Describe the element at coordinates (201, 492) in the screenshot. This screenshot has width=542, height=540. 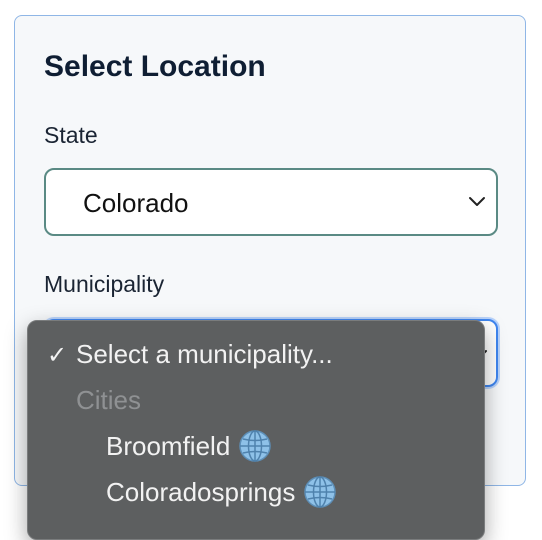
I see `option-label: Coloradosprings` at that location.